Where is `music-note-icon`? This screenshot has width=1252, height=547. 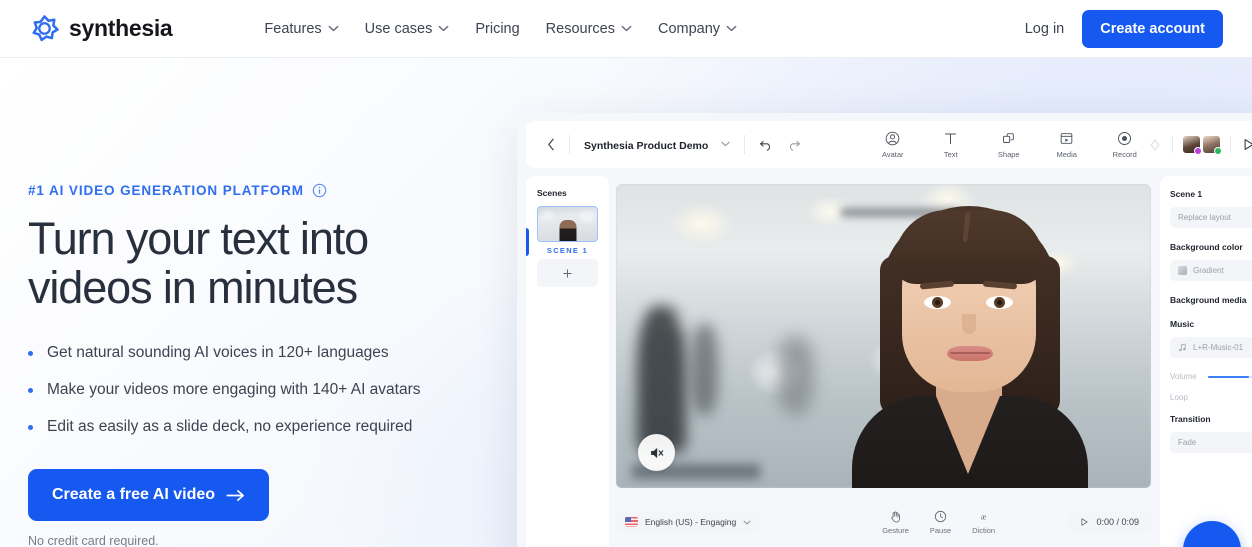
music-note-icon is located at coordinates (1182, 347).